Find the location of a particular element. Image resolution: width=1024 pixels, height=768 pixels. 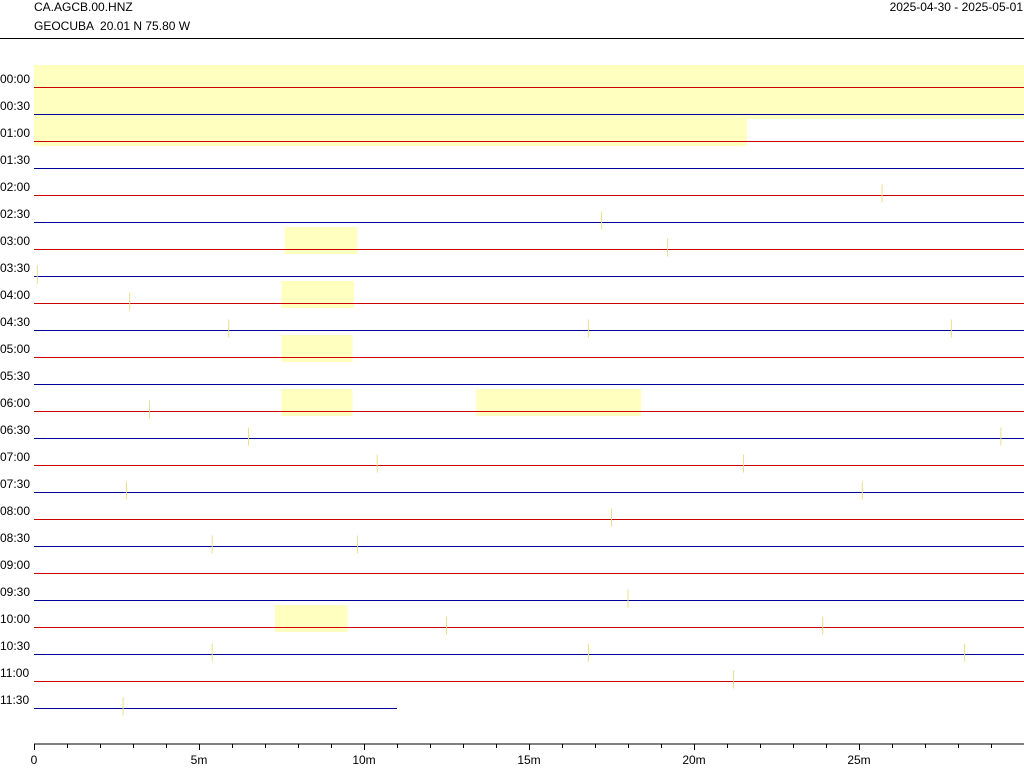

row-time-label: 00:30 is located at coordinates (15, 106).